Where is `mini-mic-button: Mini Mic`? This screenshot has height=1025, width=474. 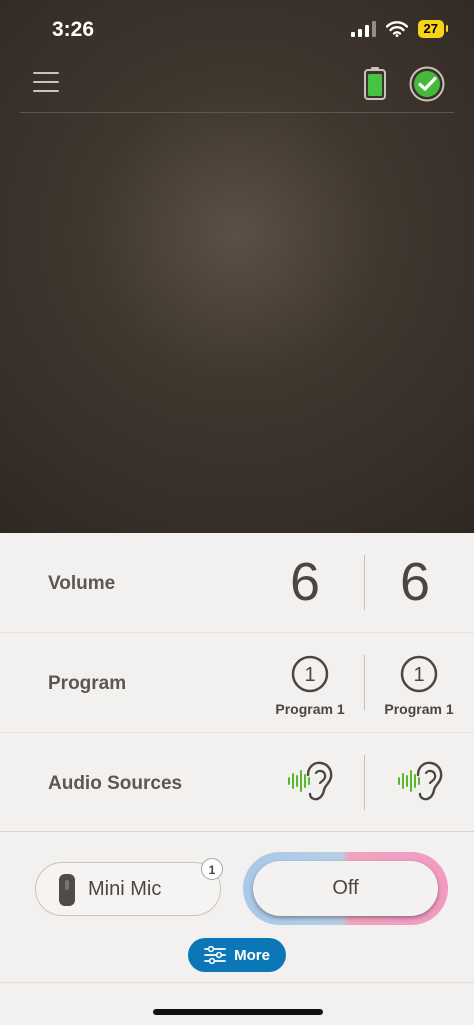 mini-mic-button: Mini Mic is located at coordinates (128, 889).